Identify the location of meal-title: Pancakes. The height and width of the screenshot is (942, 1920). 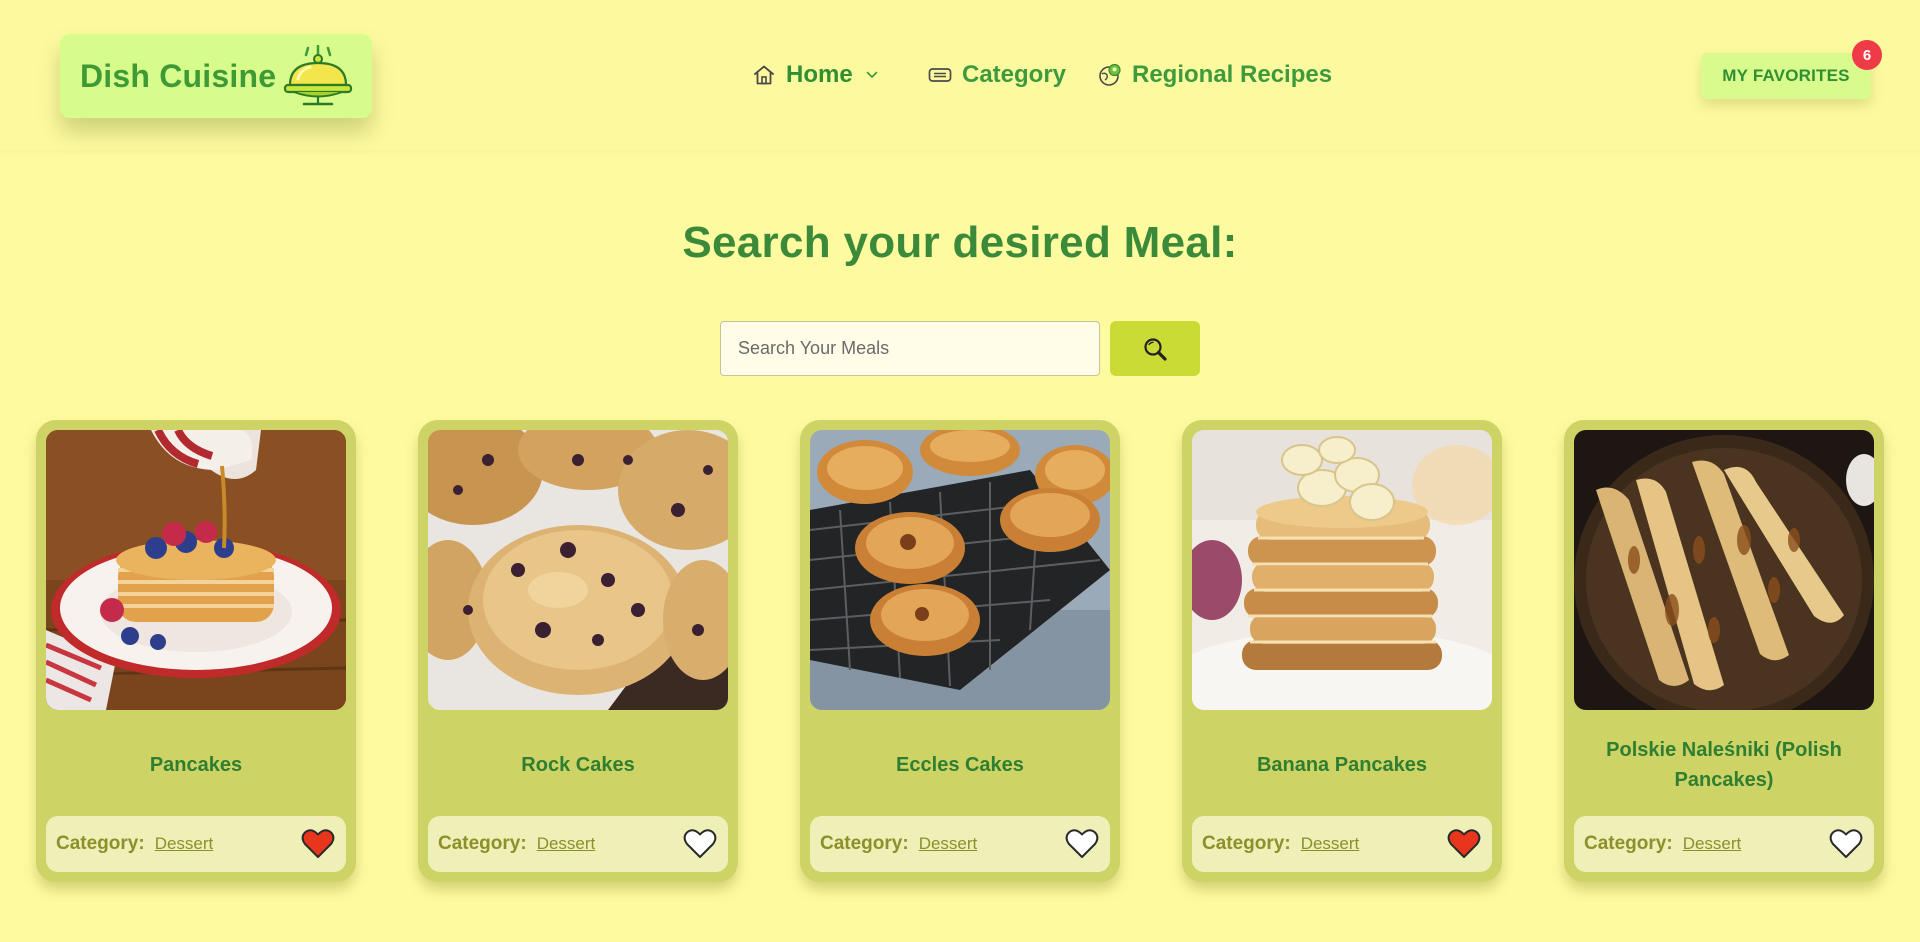
(196, 765).